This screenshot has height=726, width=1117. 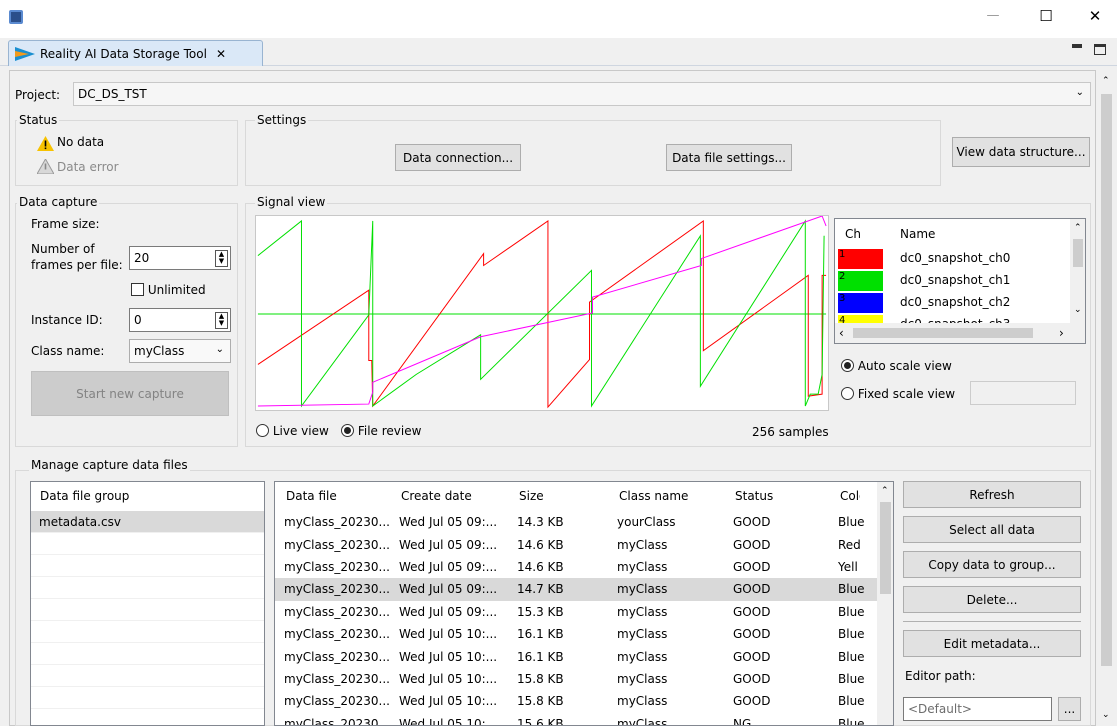 I want to click on tab-close-icon: ✕, so click(x=221, y=54).